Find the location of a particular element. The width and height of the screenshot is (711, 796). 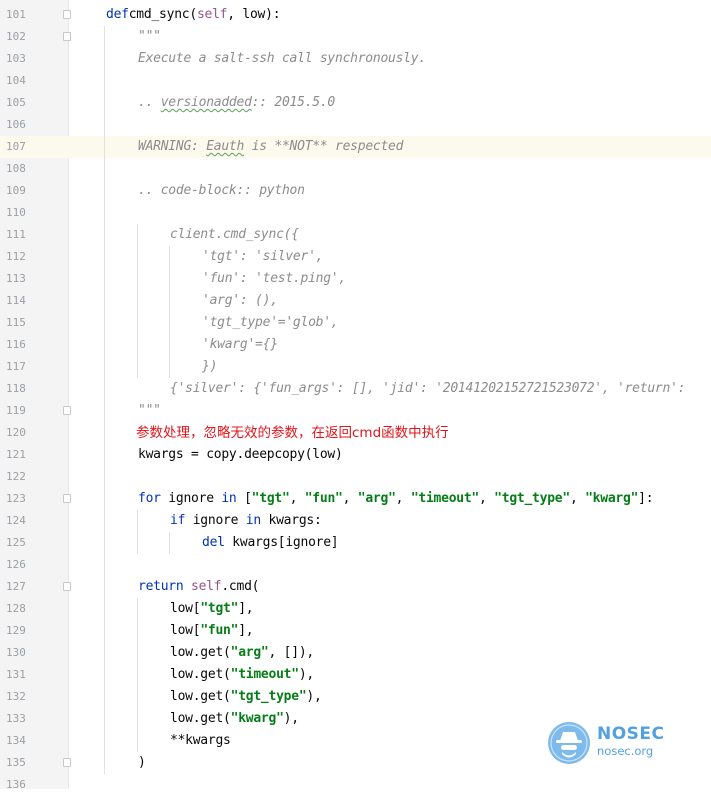

code-text: Execute a salt-ssh call synchronously. is located at coordinates (282, 58).